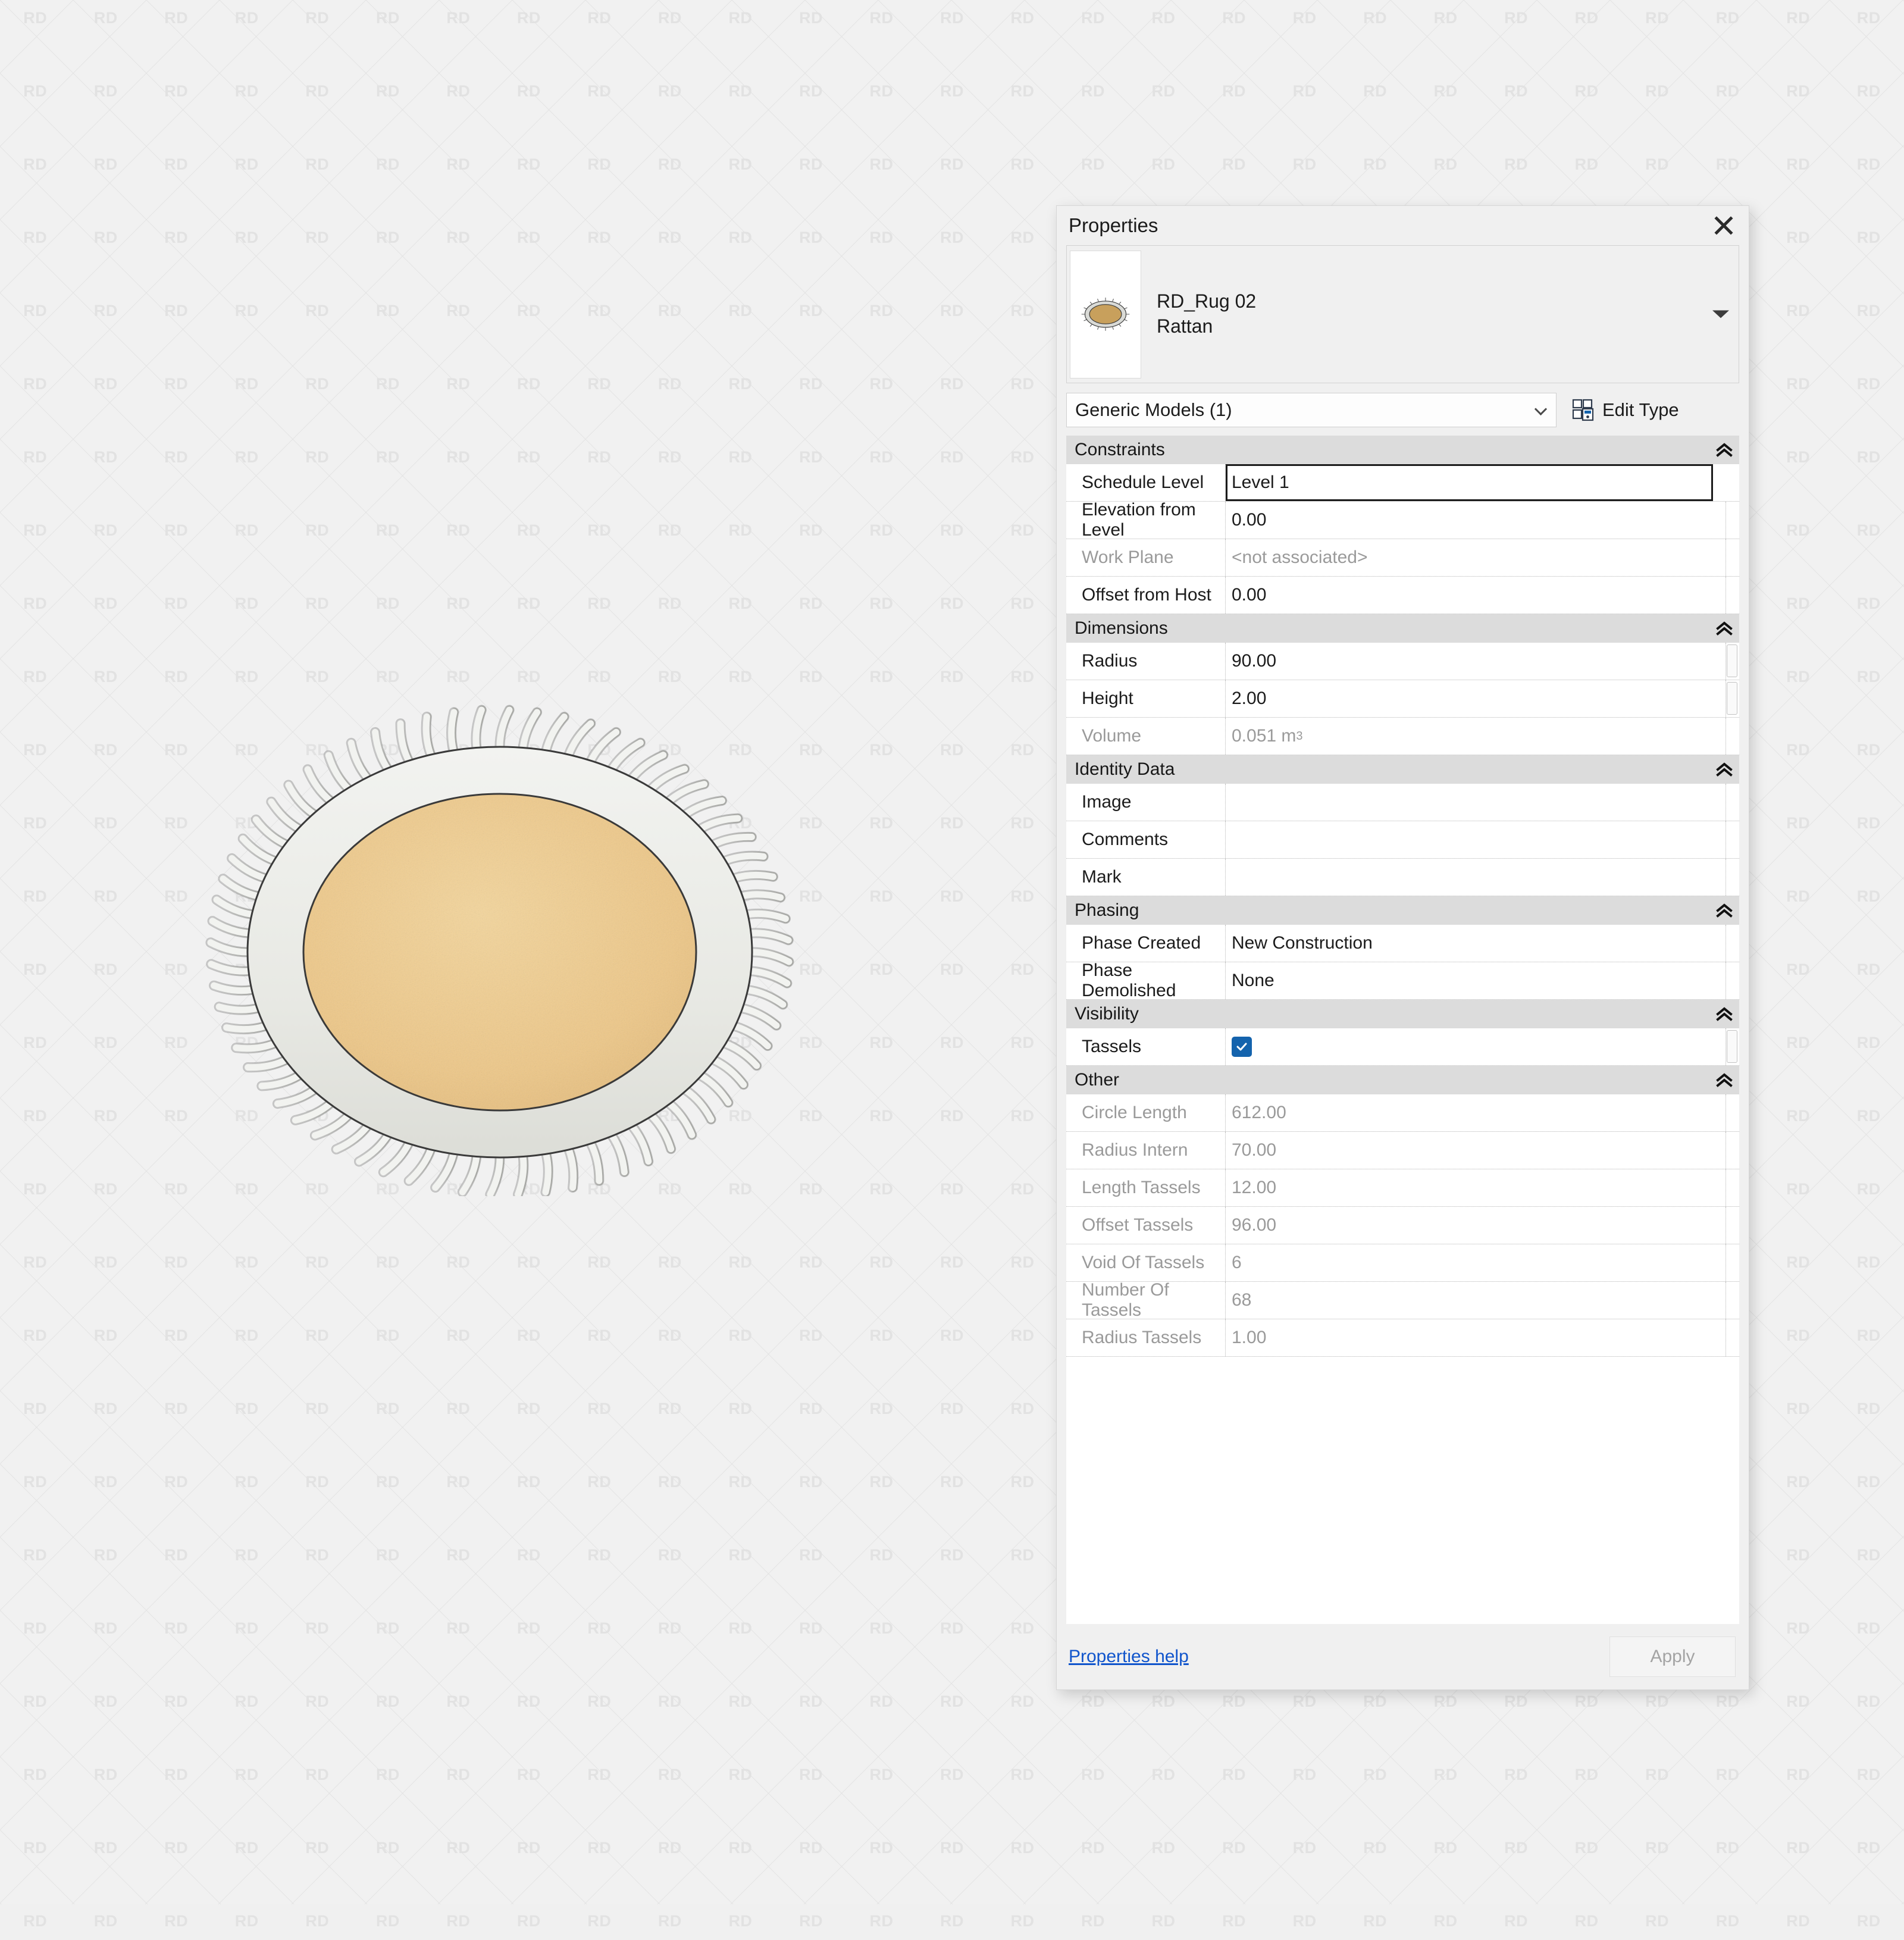  What do you see at coordinates (1259, 1112) in the screenshot?
I see `property-value: 612.00` at bounding box center [1259, 1112].